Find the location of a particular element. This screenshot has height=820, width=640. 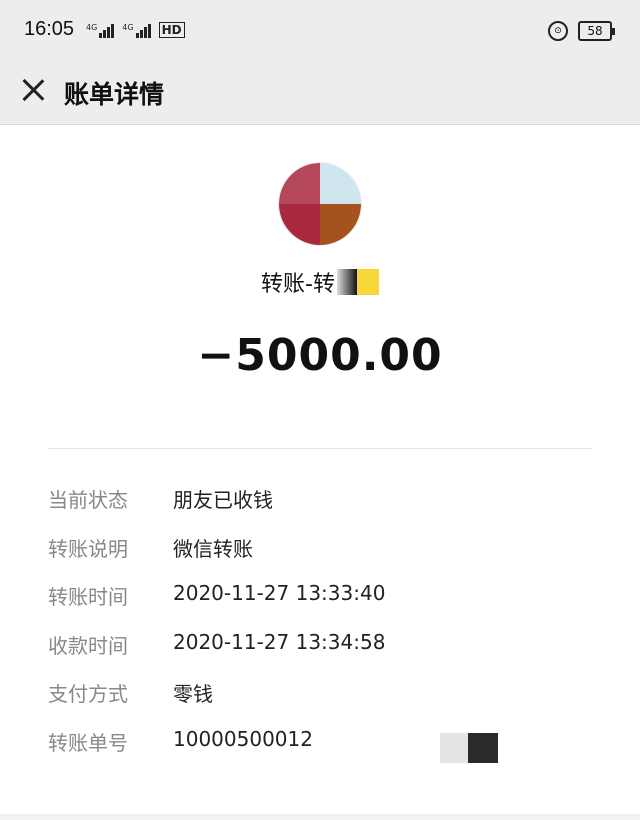

detail-value: 10000500012 is located at coordinates (243, 751).